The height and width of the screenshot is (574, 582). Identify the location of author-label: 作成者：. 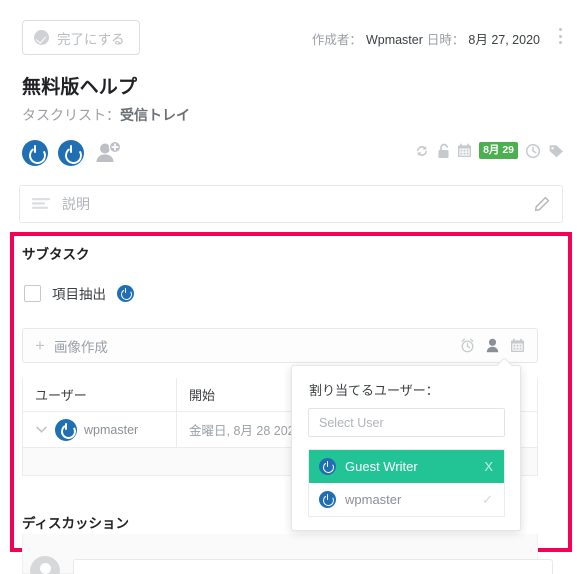
(336, 40).